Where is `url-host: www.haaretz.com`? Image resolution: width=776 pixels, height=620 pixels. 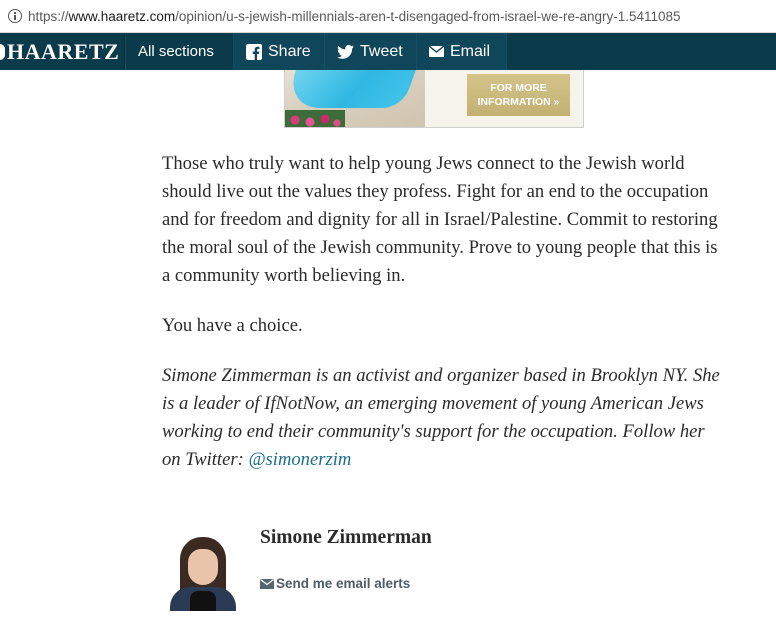
url-host: www.haaretz.com is located at coordinates (122, 16).